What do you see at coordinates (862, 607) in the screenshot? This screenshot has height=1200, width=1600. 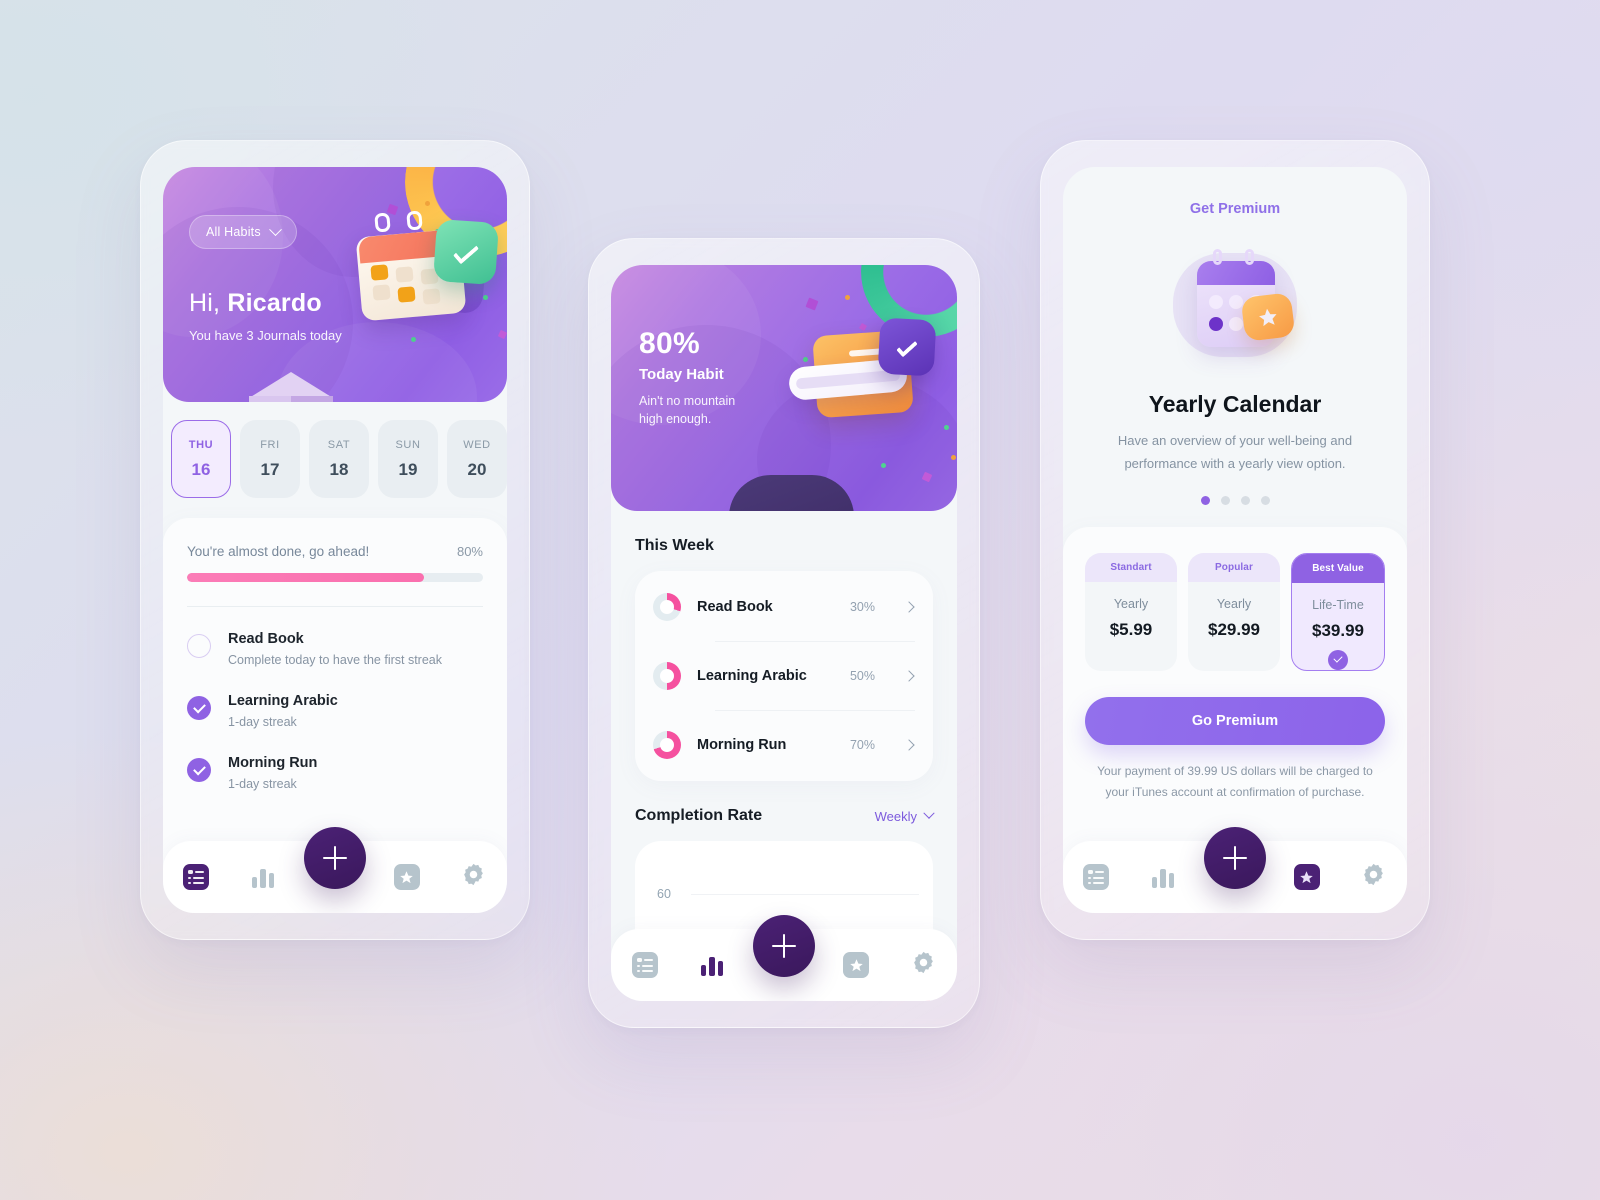 I see `week-habit-percent: 30%` at bounding box center [862, 607].